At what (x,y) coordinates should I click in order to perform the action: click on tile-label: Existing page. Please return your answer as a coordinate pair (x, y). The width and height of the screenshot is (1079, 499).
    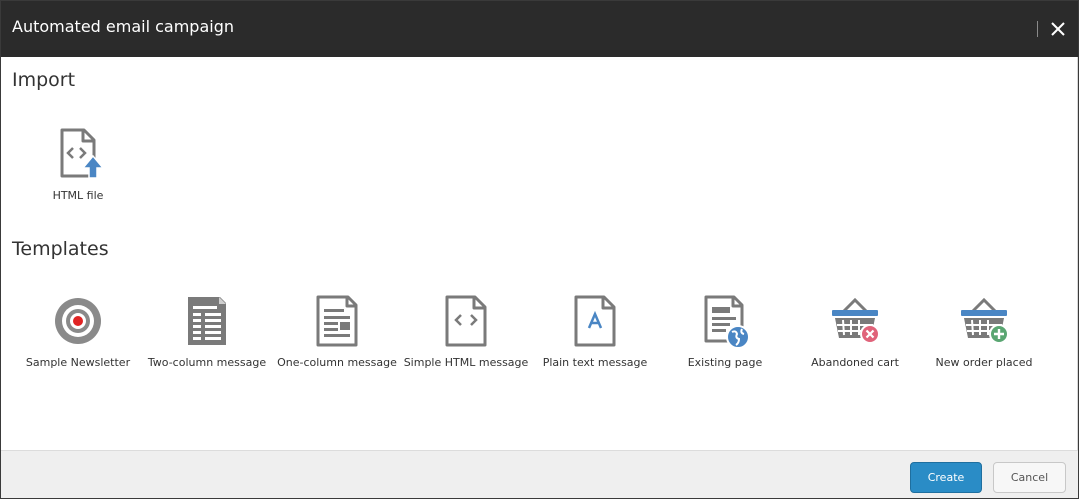
    Looking at the image, I should click on (725, 362).